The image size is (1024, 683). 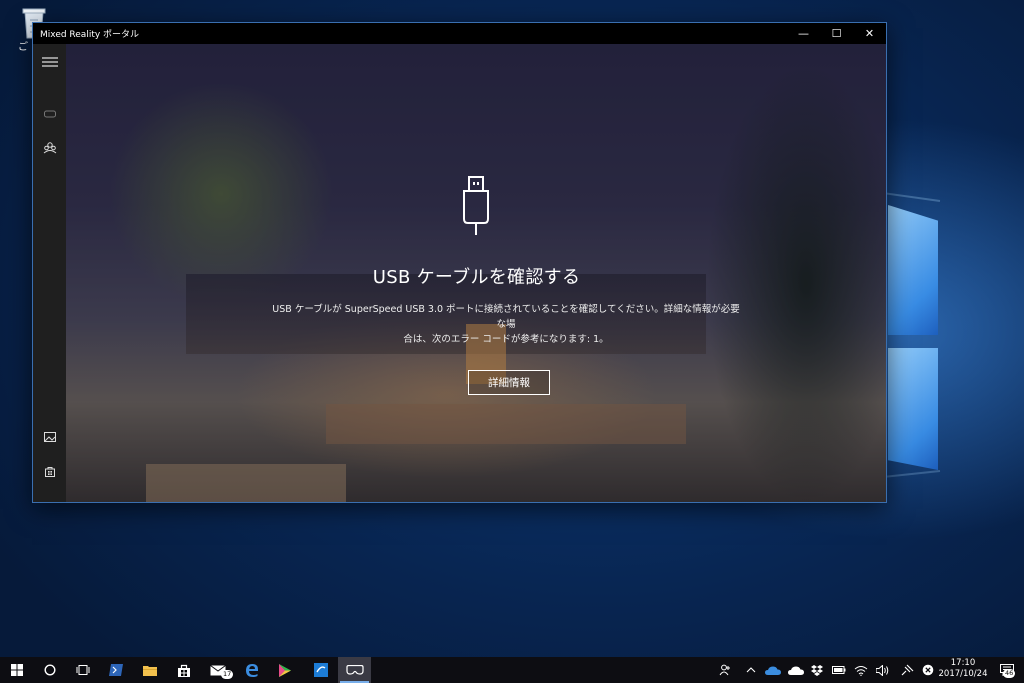 What do you see at coordinates (320, 670) in the screenshot?
I see `app-icon` at bounding box center [320, 670].